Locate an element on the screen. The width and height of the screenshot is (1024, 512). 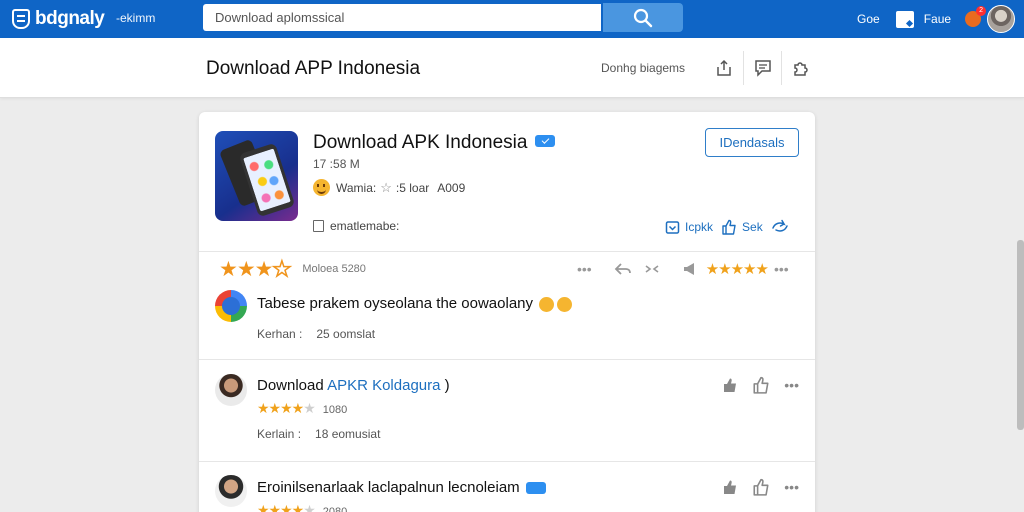
header-link: Donhg biagems is located at coordinates (643, 68).